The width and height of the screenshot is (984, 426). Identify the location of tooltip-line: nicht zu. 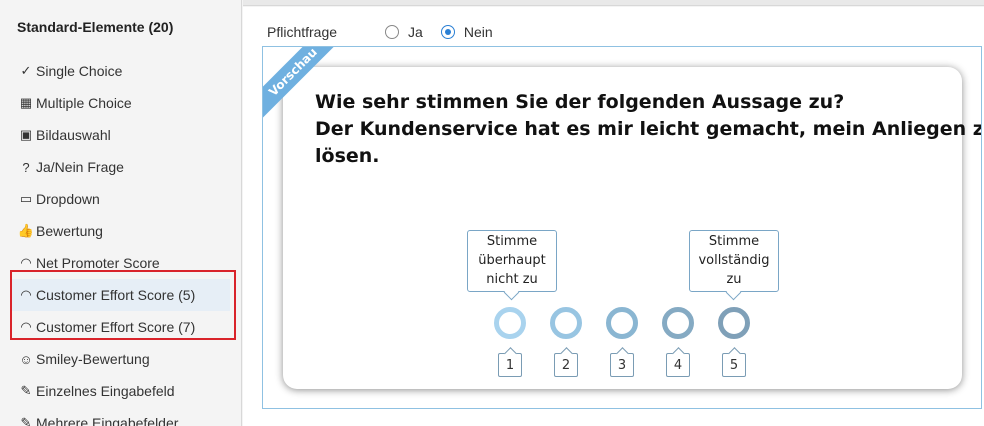
(512, 279).